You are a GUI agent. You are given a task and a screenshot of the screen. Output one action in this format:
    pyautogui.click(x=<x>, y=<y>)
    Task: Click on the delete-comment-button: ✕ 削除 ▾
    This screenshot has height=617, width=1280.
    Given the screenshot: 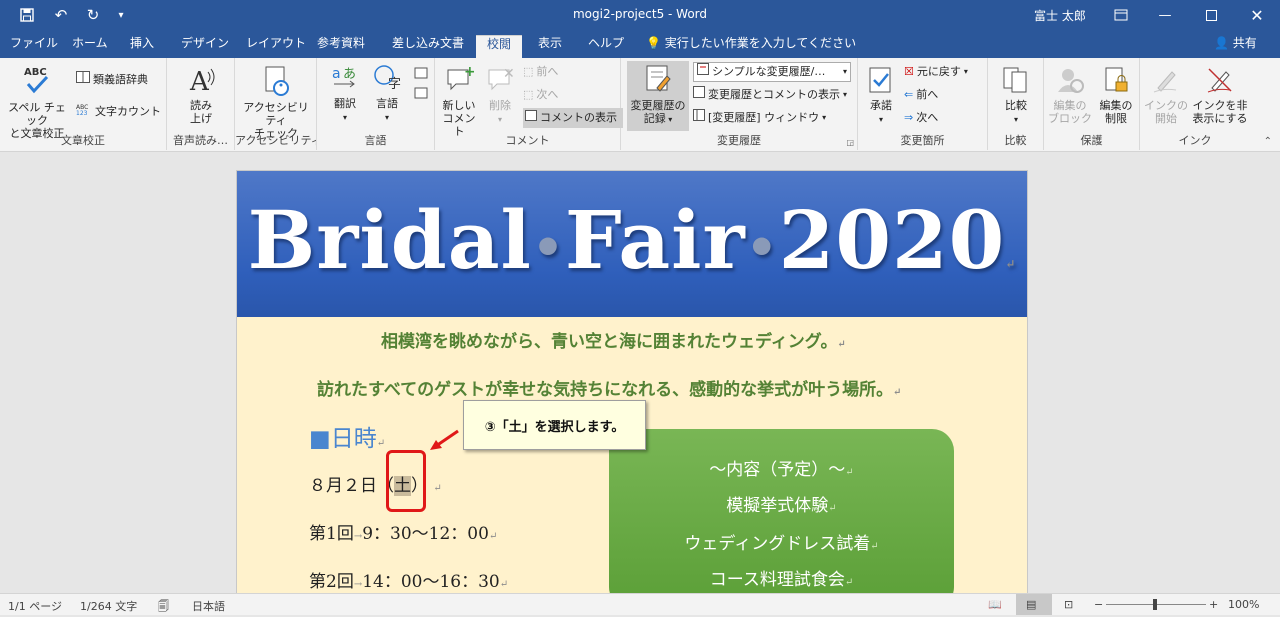 What is the action you would take?
    pyautogui.click(x=500, y=95)
    